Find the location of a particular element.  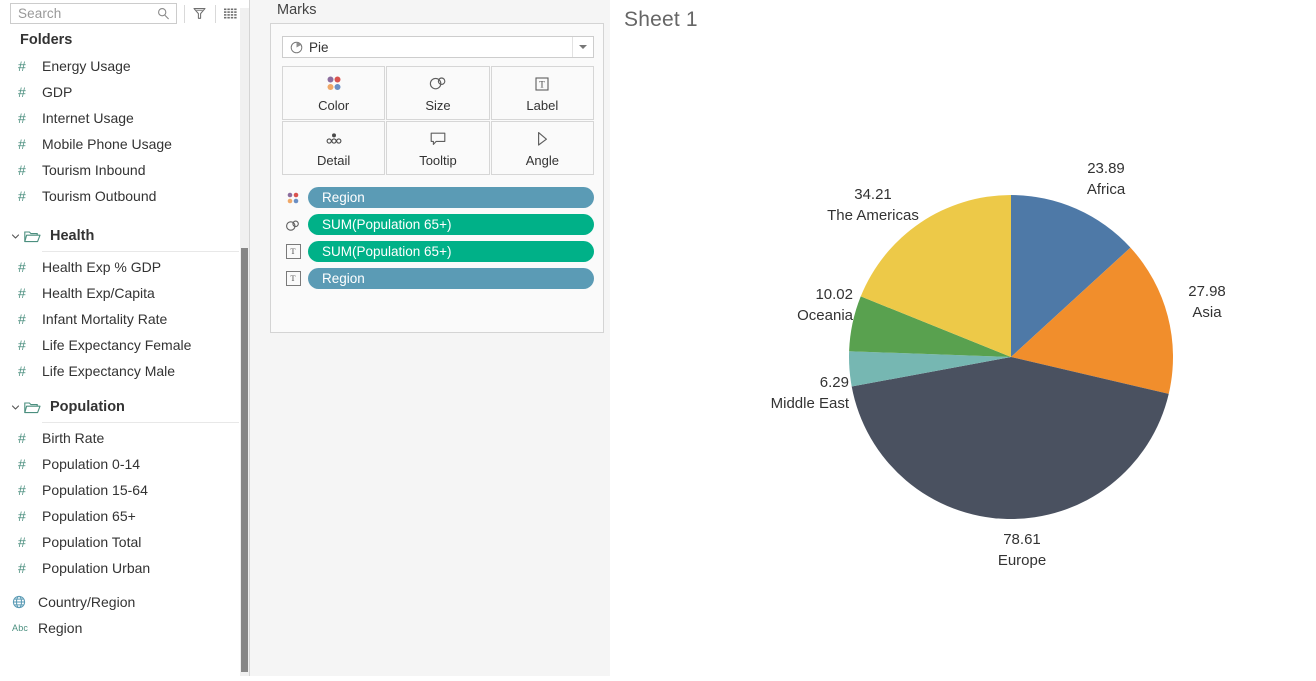

search-icon is located at coordinates (163, 13).